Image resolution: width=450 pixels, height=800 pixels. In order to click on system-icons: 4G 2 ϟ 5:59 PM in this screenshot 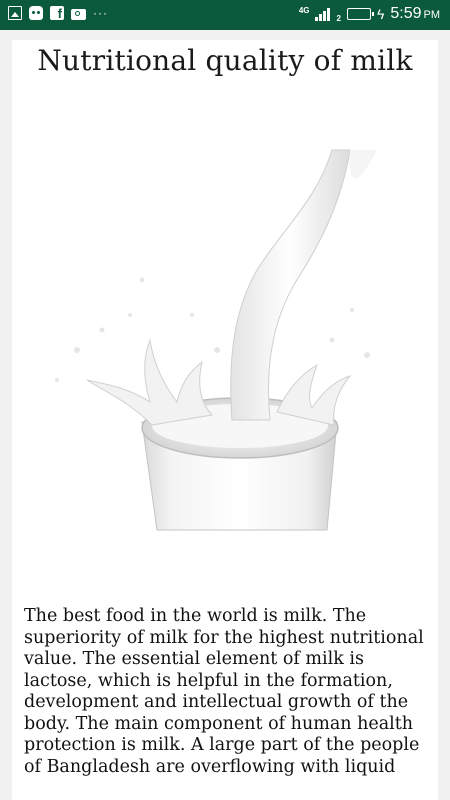, I will do `click(369, 14)`.